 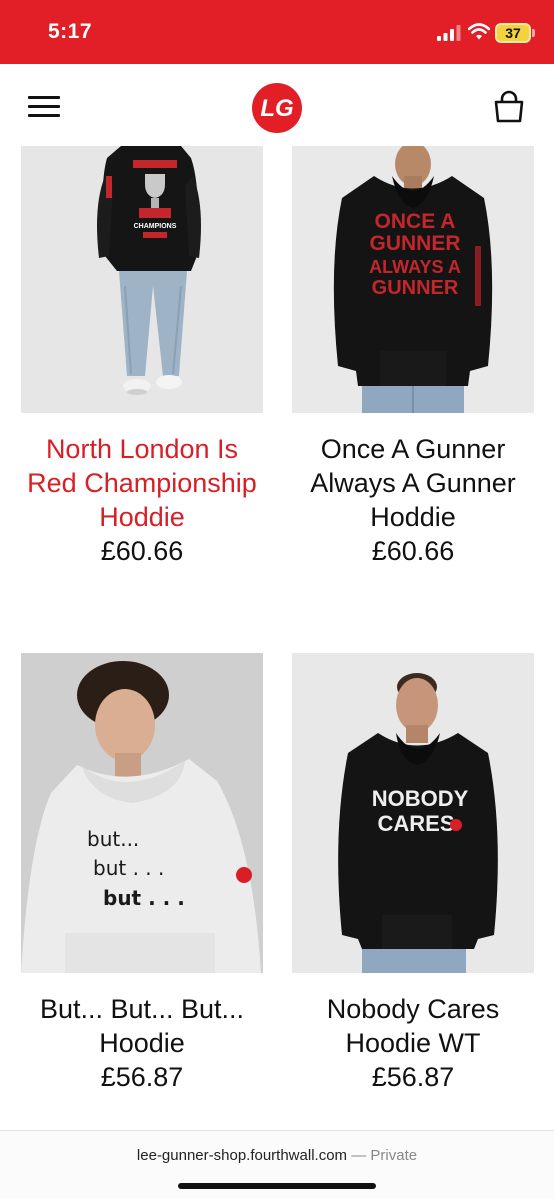 I want to click on product-image: ONCE A GUNNER ALWAYS A GUNNER, so click(x=413, y=279).